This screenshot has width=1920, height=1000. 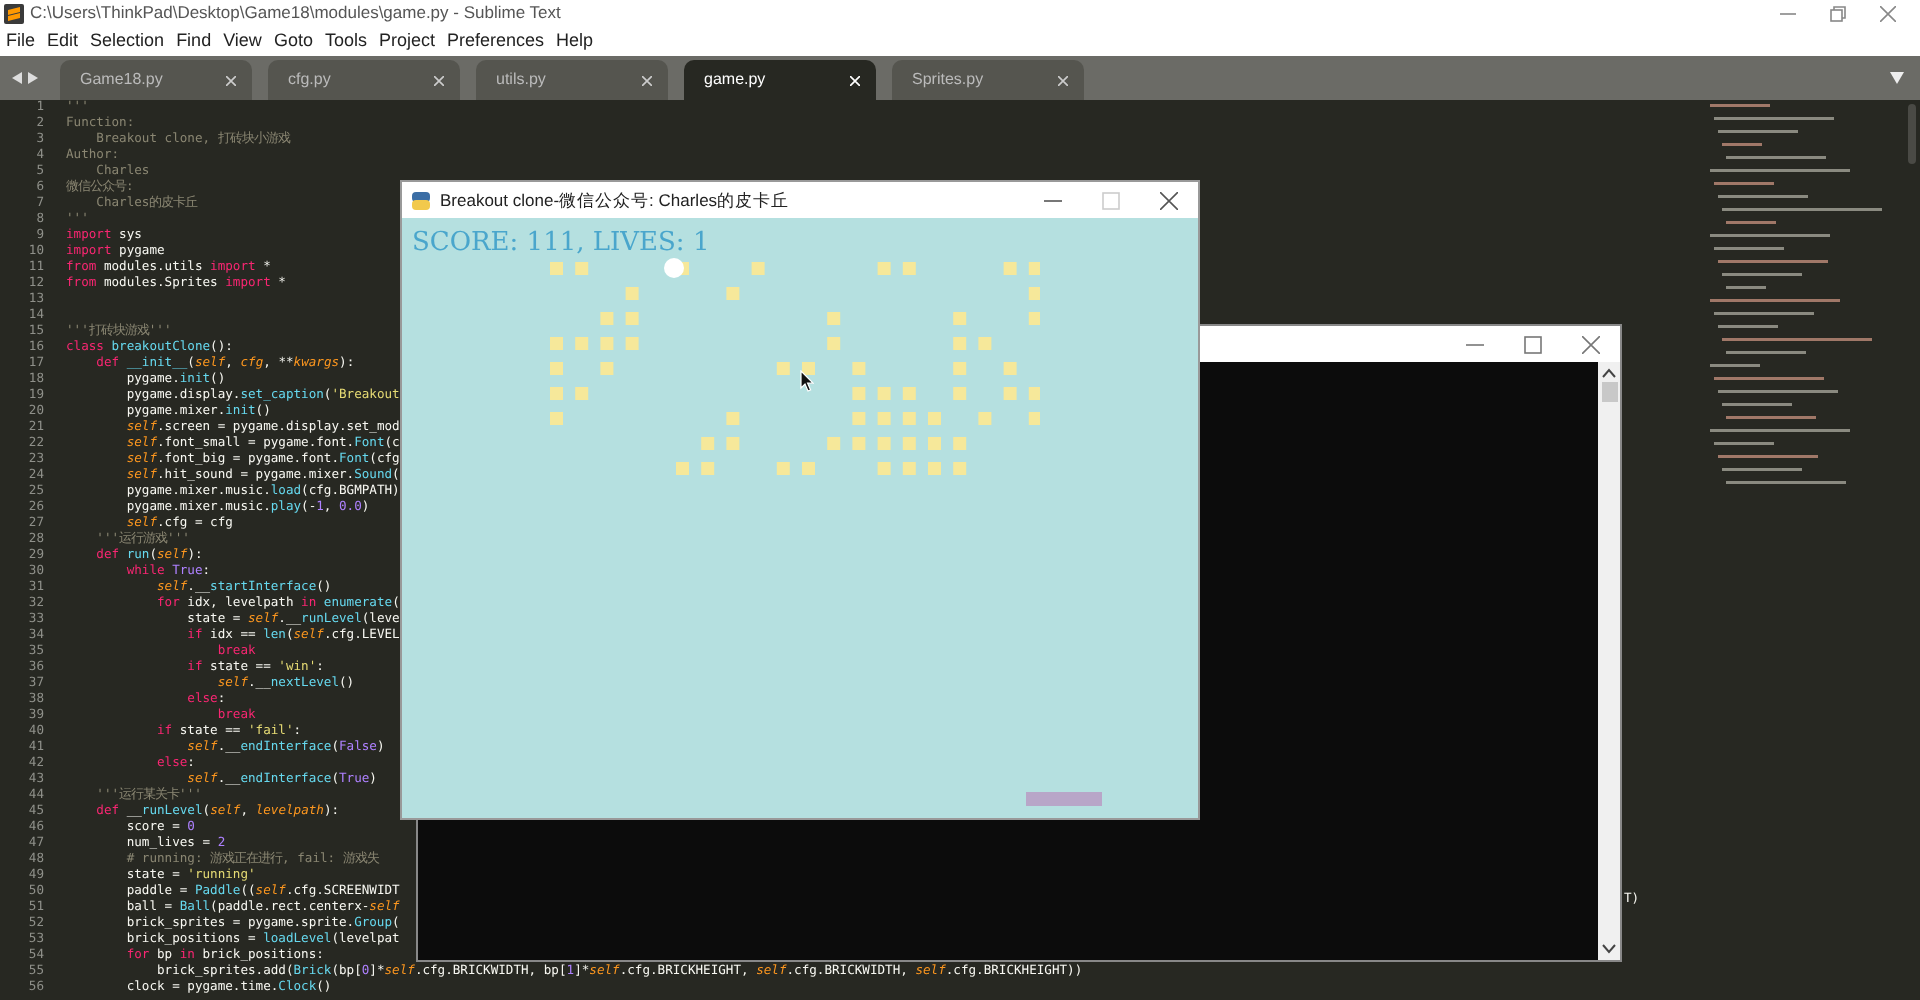 What do you see at coordinates (1169, 200) in the screenshot?
I see `close-icon` at bounding box center [1169, 200].